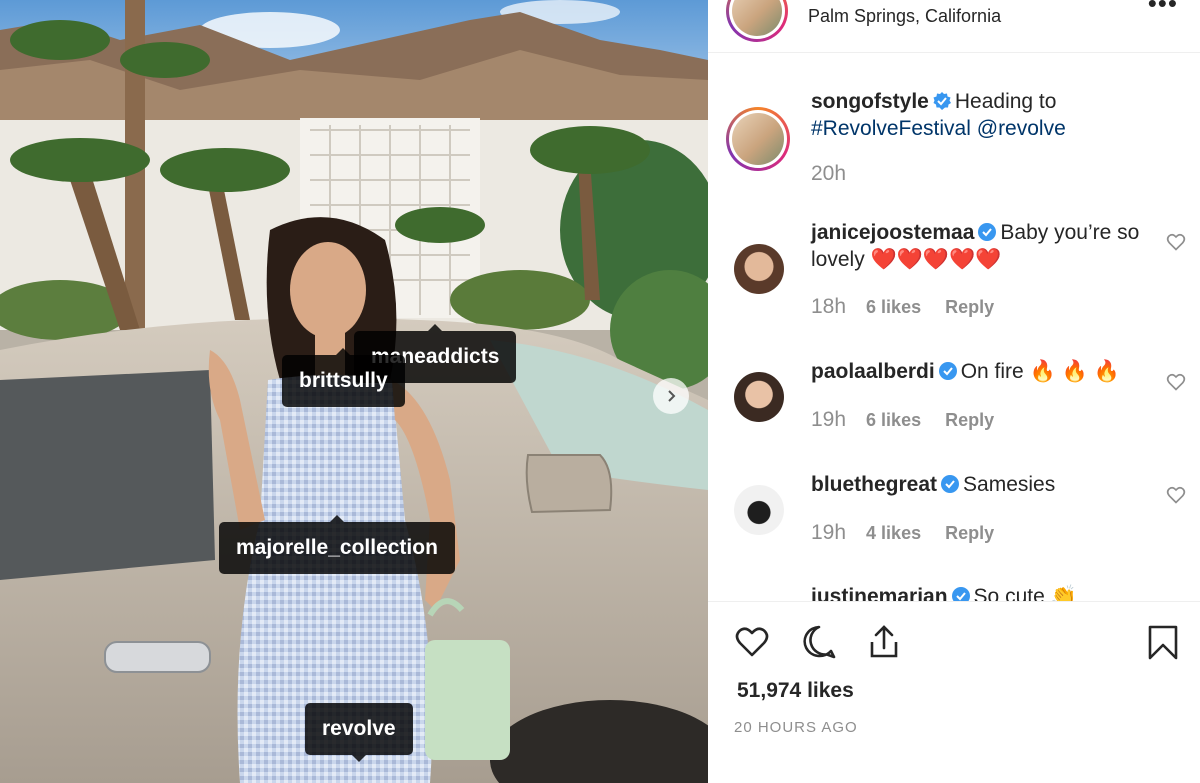 Image resolution: width=1200 pixels, height=783 pixels. I want to click on chevron-right-icon, so click(672, 396).